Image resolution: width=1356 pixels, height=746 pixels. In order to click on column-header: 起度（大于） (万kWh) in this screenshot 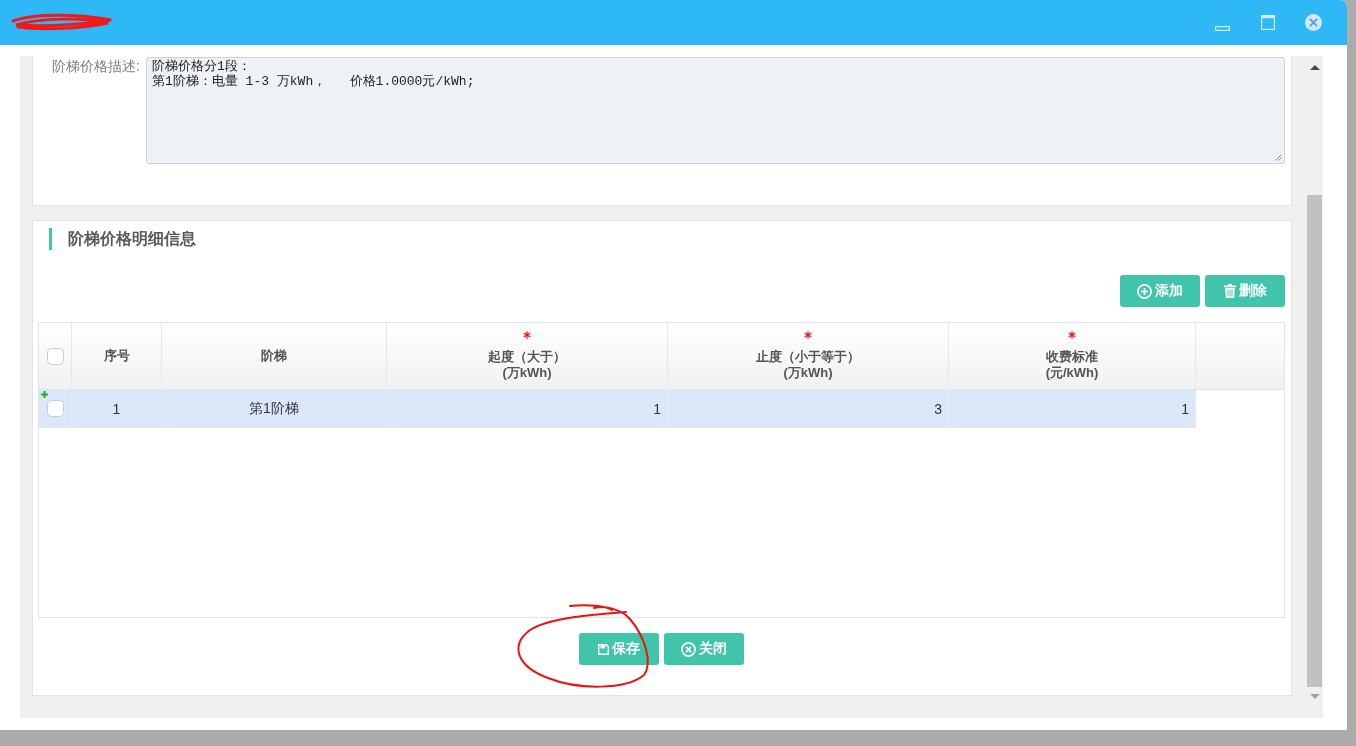, I will do `click(527, 365)`.